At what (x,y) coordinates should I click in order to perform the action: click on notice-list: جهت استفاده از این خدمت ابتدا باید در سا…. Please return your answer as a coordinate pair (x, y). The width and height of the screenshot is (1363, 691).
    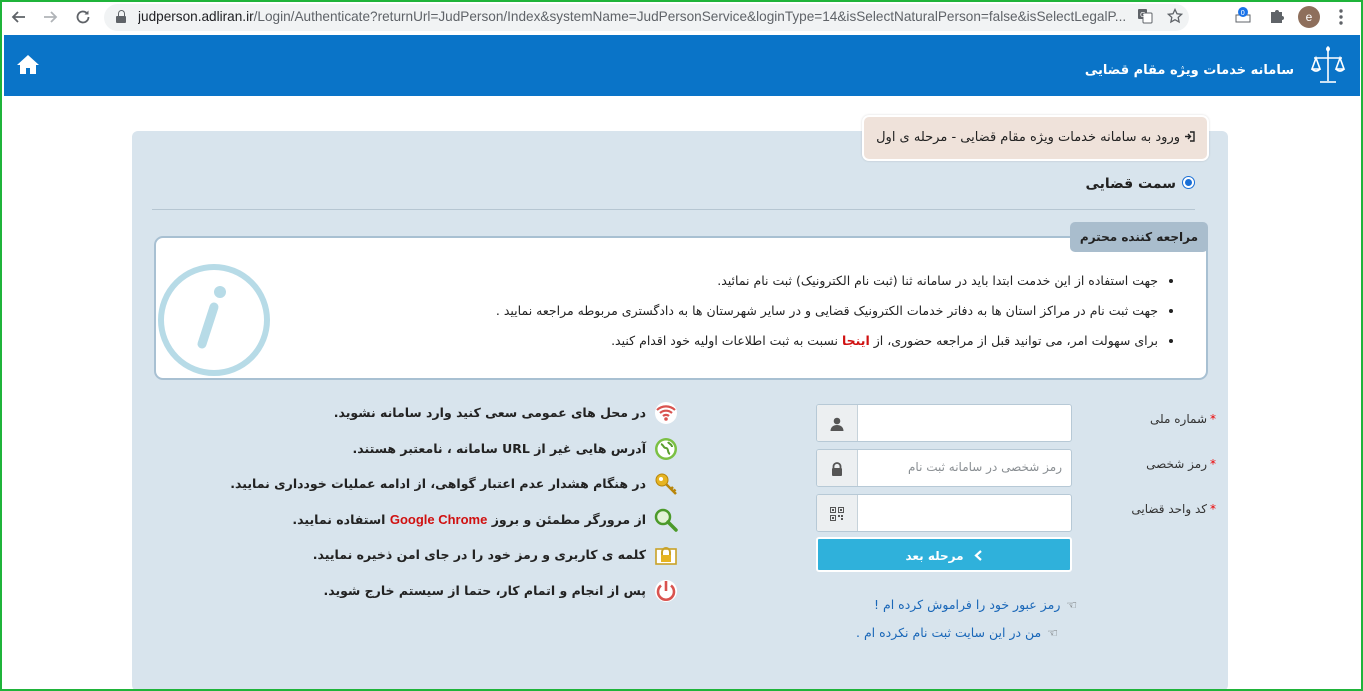
    Looking at the image, I should click on (836, 311).